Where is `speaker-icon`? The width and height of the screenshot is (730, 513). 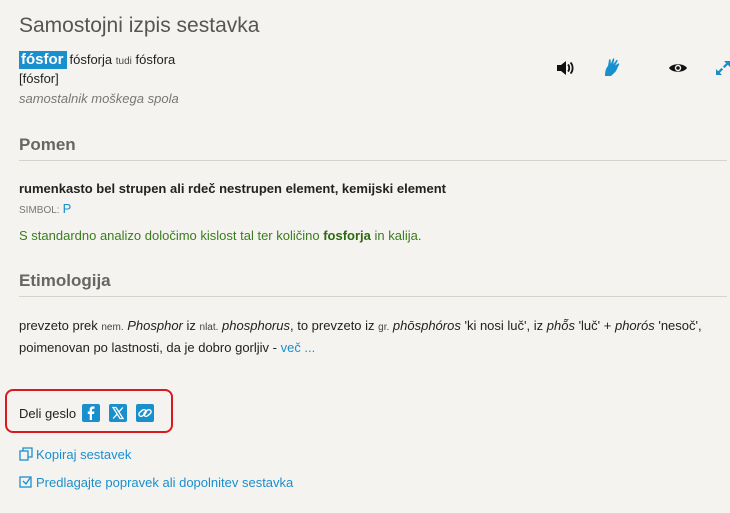
speaker-icon is located at coordinates (565, 68).